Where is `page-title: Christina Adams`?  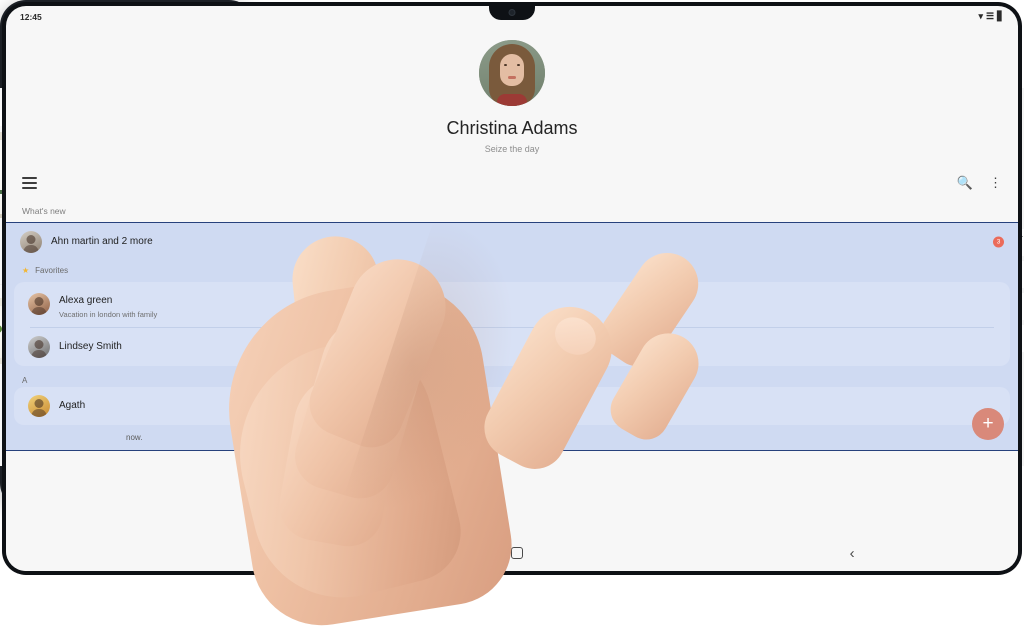 page-title: Christina Adams is located at coordinates (512, 128).